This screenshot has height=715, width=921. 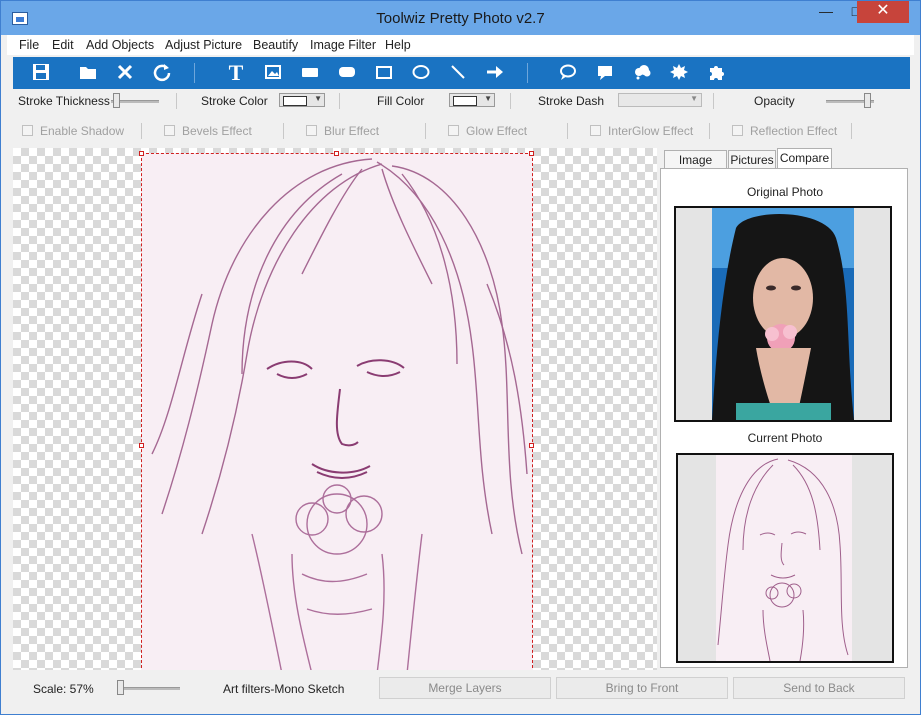 What do you see at coordinates (120, 45) in the screenshot?
I see `menu-add-objects: Add Objects` at bounding box center [120, 45].